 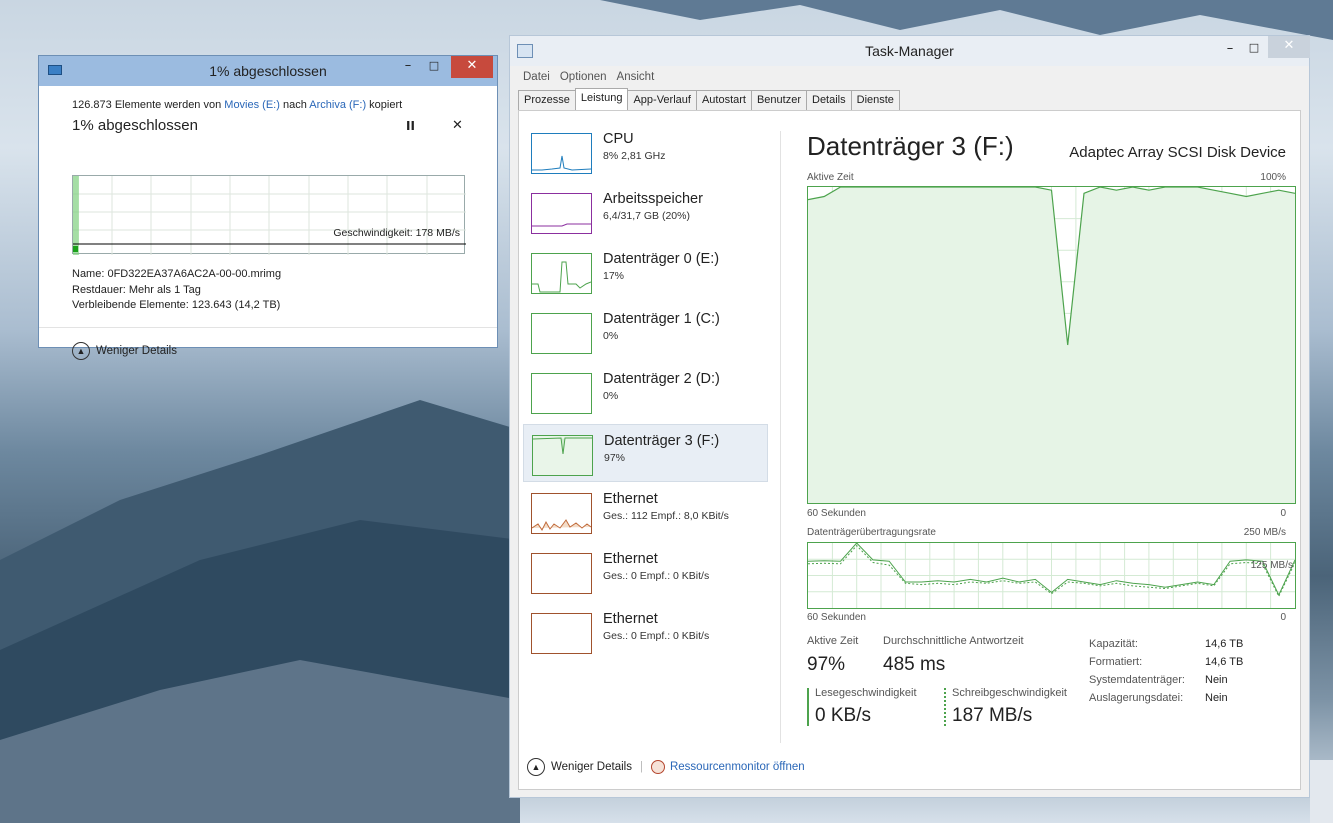 I want to click on tab-app-verlauf: App-Verlauf, so click(x=662, y=101).